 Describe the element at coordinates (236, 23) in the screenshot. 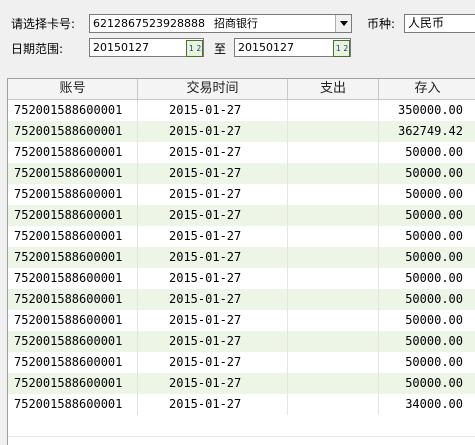

I see `bank-name-value: 招商银行` at that location.